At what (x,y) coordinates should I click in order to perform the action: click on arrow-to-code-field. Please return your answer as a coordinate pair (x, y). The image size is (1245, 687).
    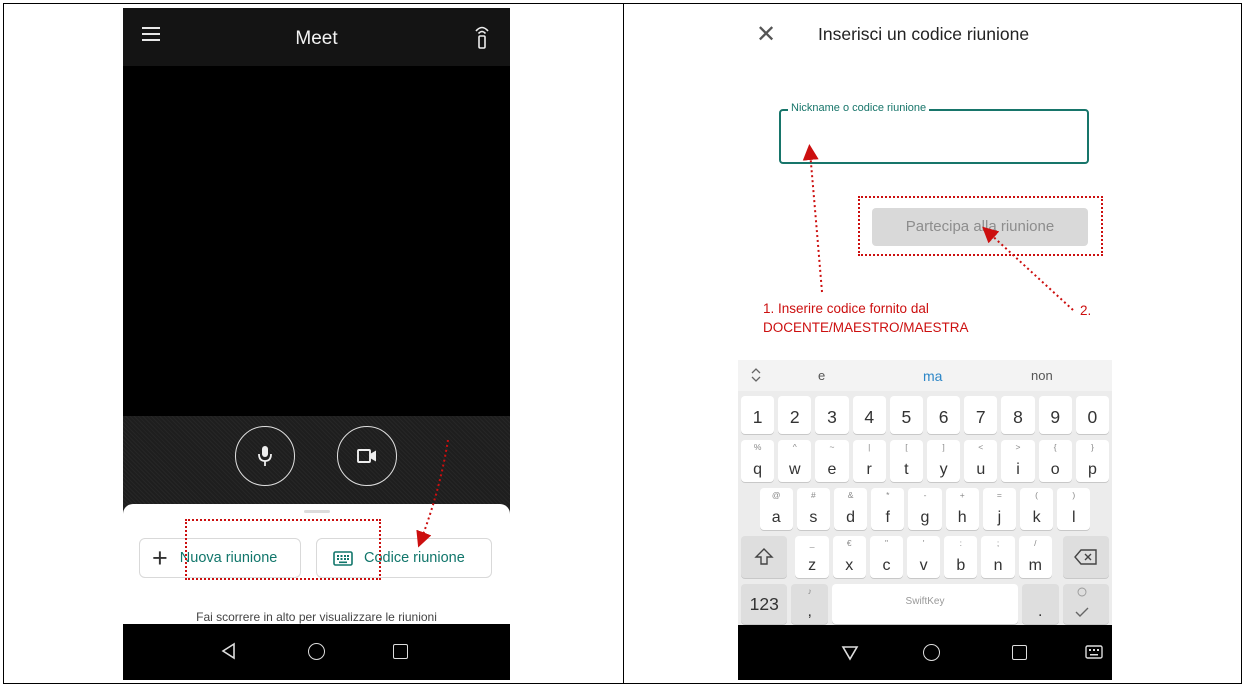
    Looking at the image, I should click on (812, 218).